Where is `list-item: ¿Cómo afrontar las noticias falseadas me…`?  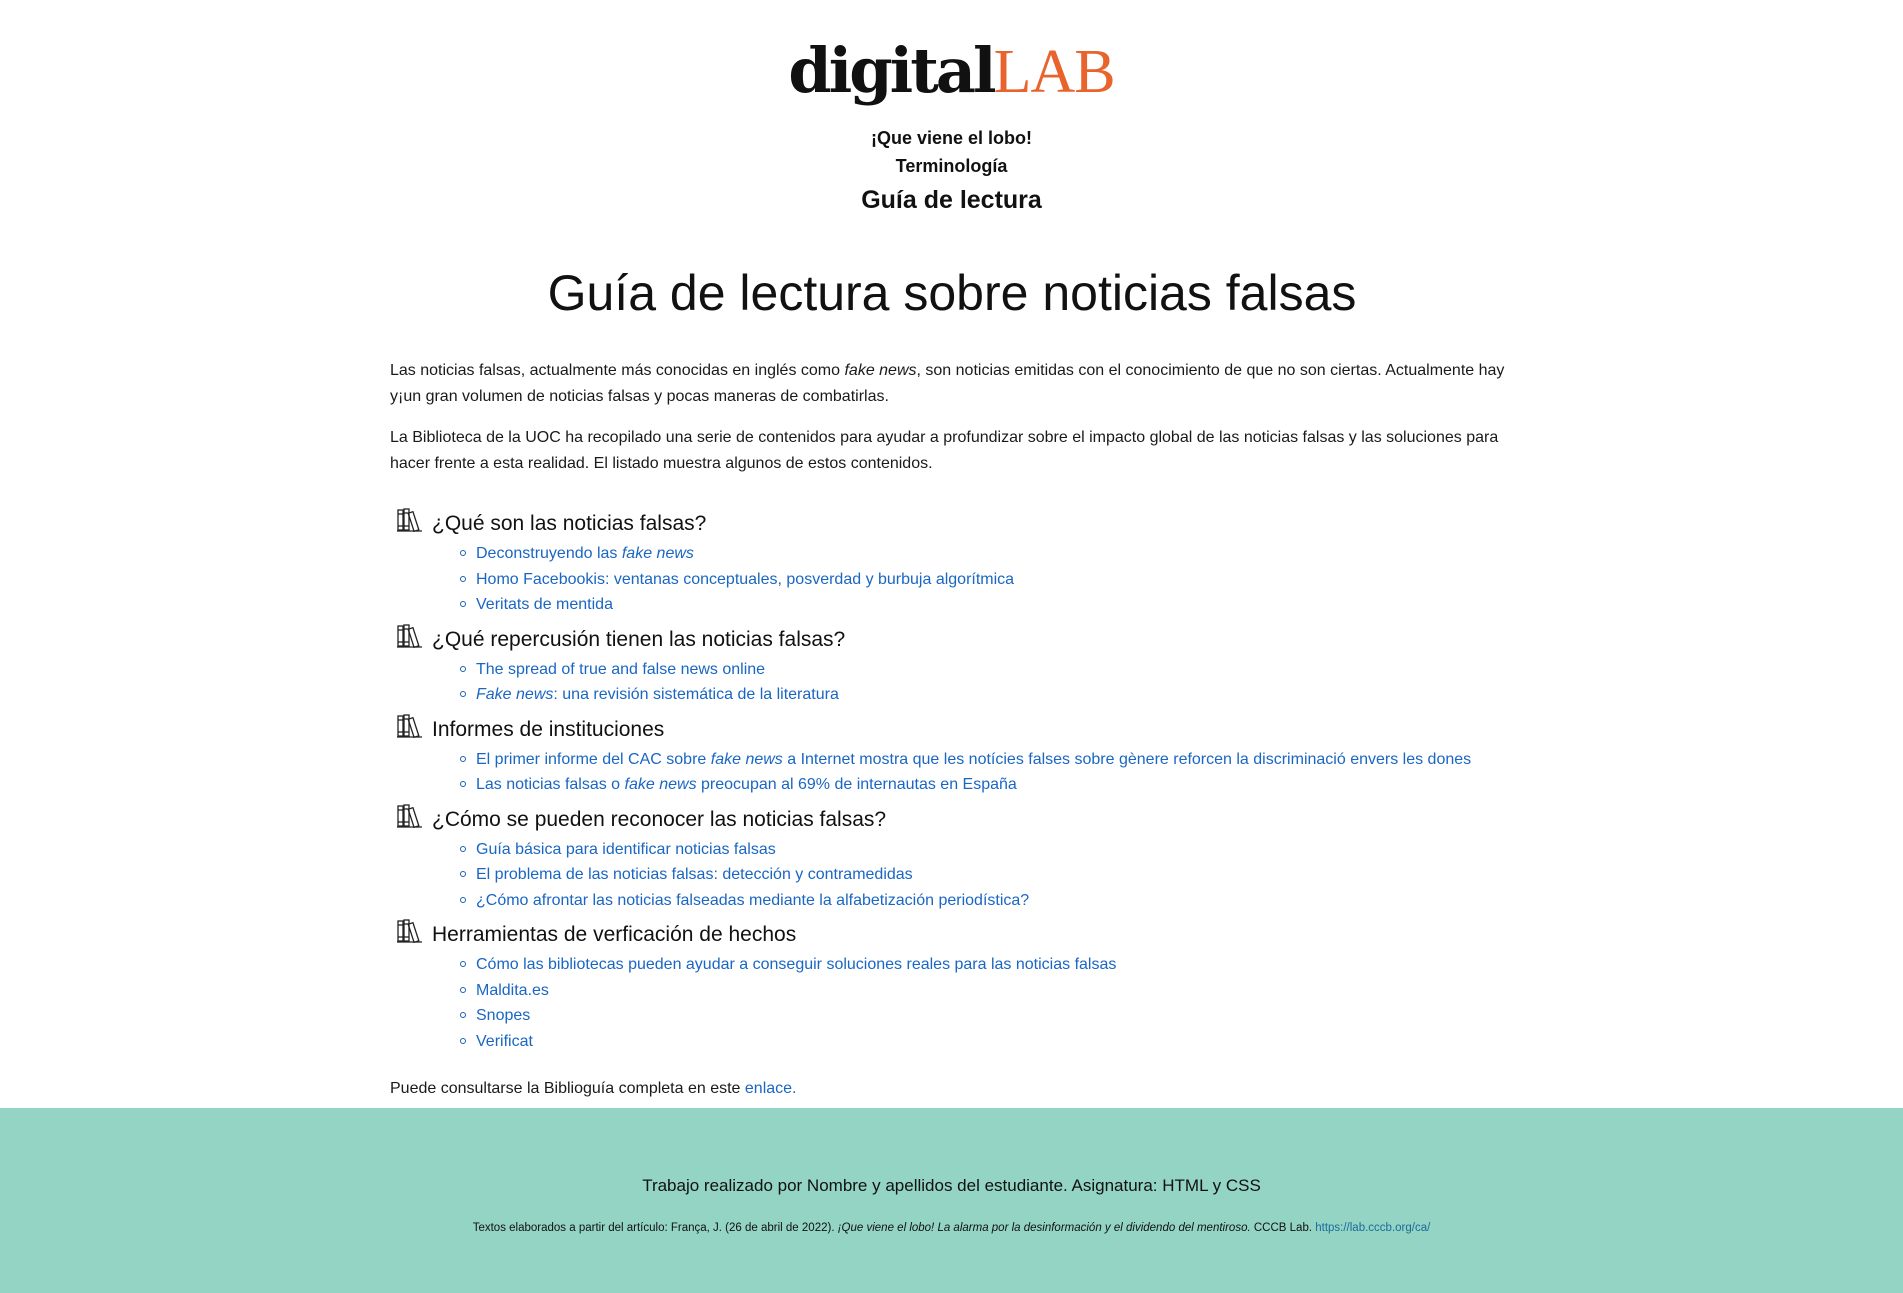 list-item: ¿Cómo afrontar las noticias falseadas me… is located at coordinates (987, 901).